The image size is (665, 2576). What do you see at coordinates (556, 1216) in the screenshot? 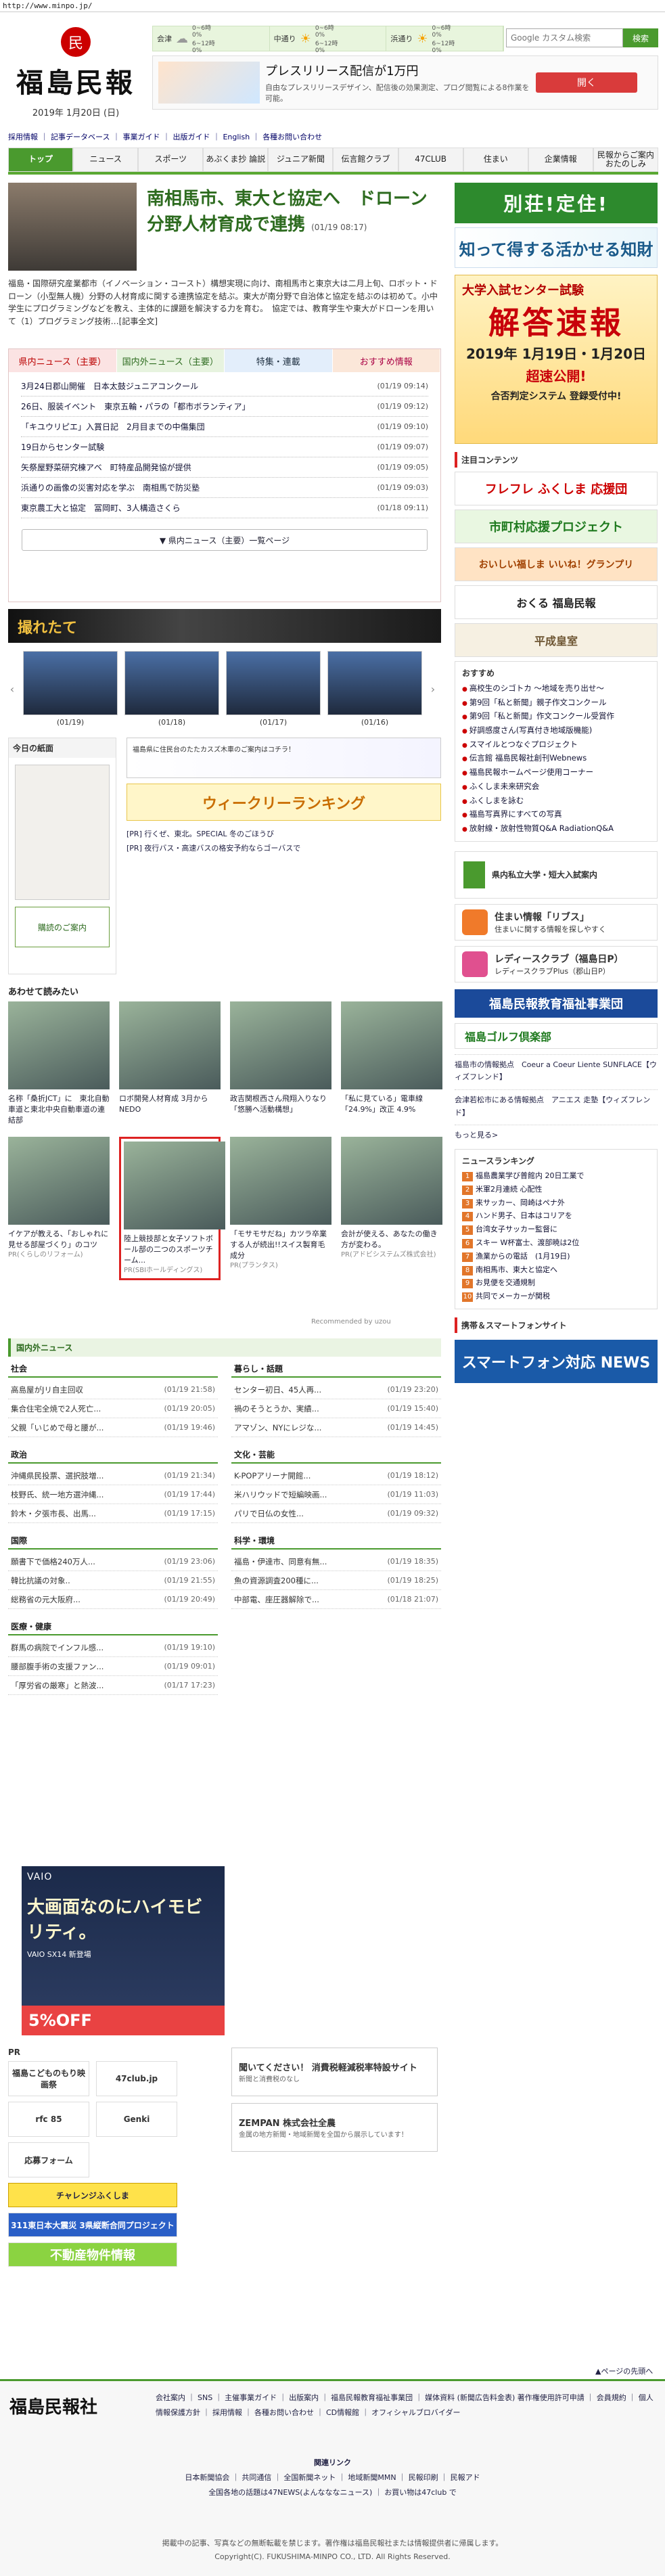
I see `ranking-item: 4 ハンド男子、日本はコリアを` at bounding box center [556, 1216].